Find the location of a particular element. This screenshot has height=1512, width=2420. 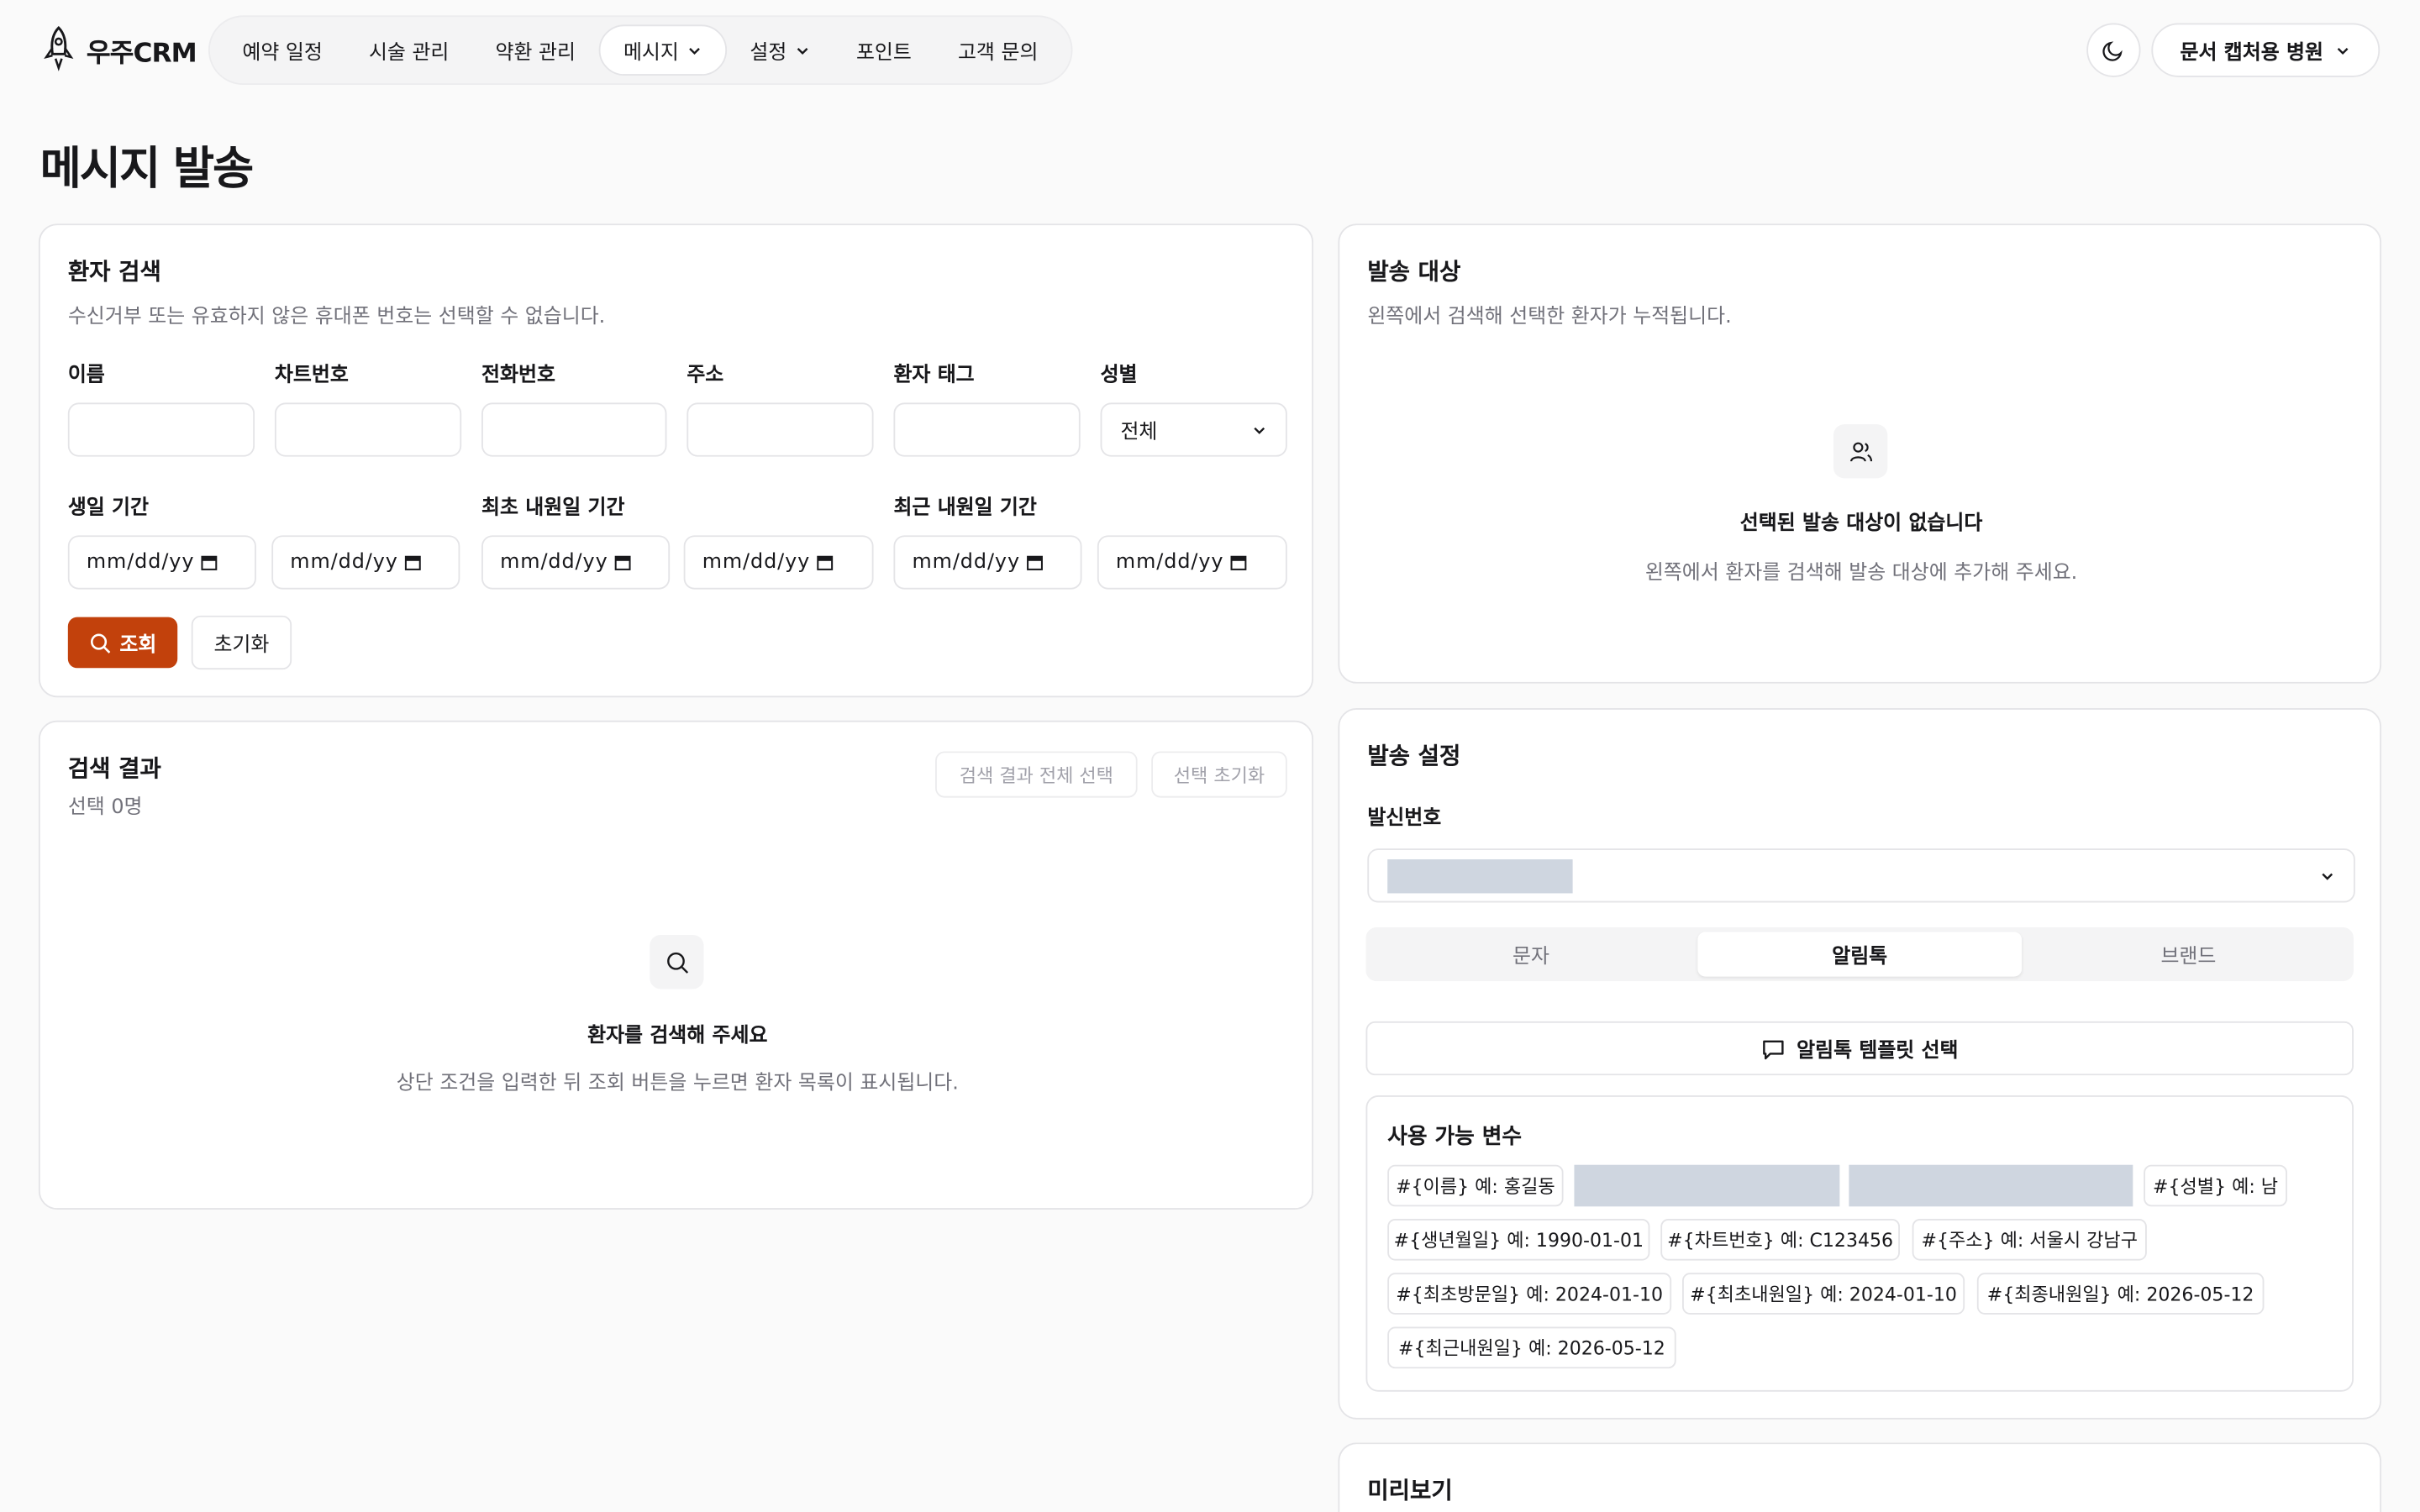

variable-chip: #{최초내원일} 예: 2024-01-10 is located at coordinates (1823, 1294).